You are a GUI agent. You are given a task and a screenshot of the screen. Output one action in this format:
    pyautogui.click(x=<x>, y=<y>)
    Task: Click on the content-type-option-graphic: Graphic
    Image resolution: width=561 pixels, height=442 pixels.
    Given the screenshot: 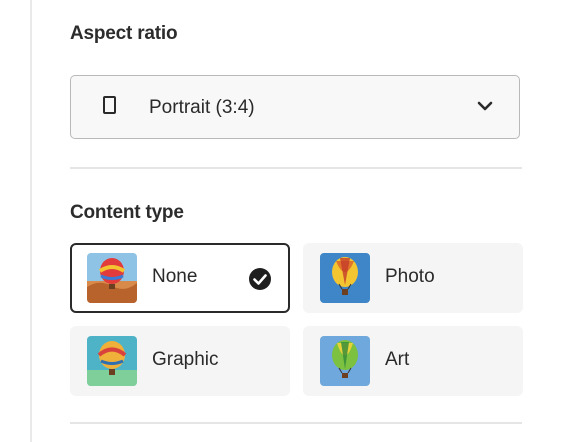 What is the action you would take?
    pyautogui.click(x=180, y=361)
    